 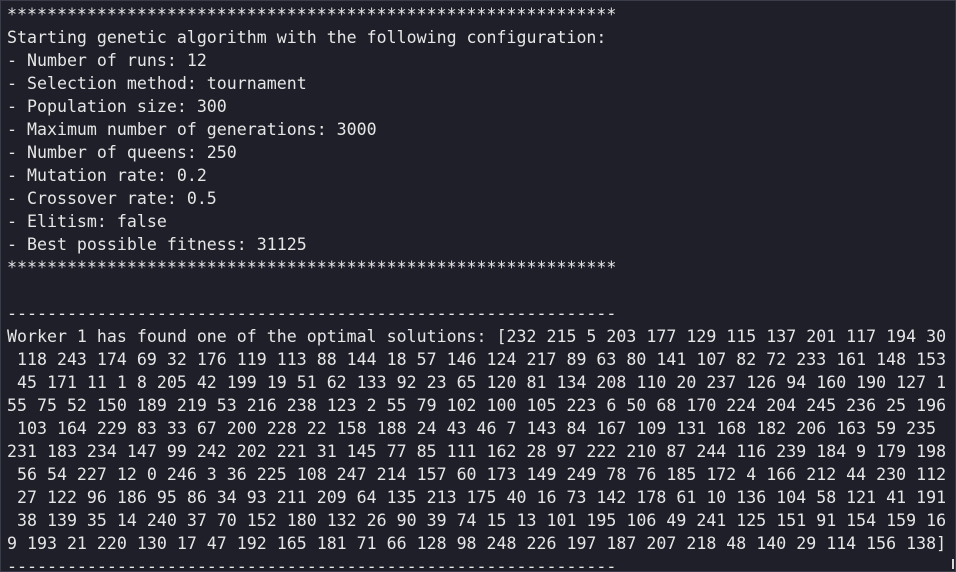 What do you see at coordinates (157, 244) in the screenshot?
I see `config-best-fitness: - Best possible fitness: 31125` at bounding box center [157, 244].